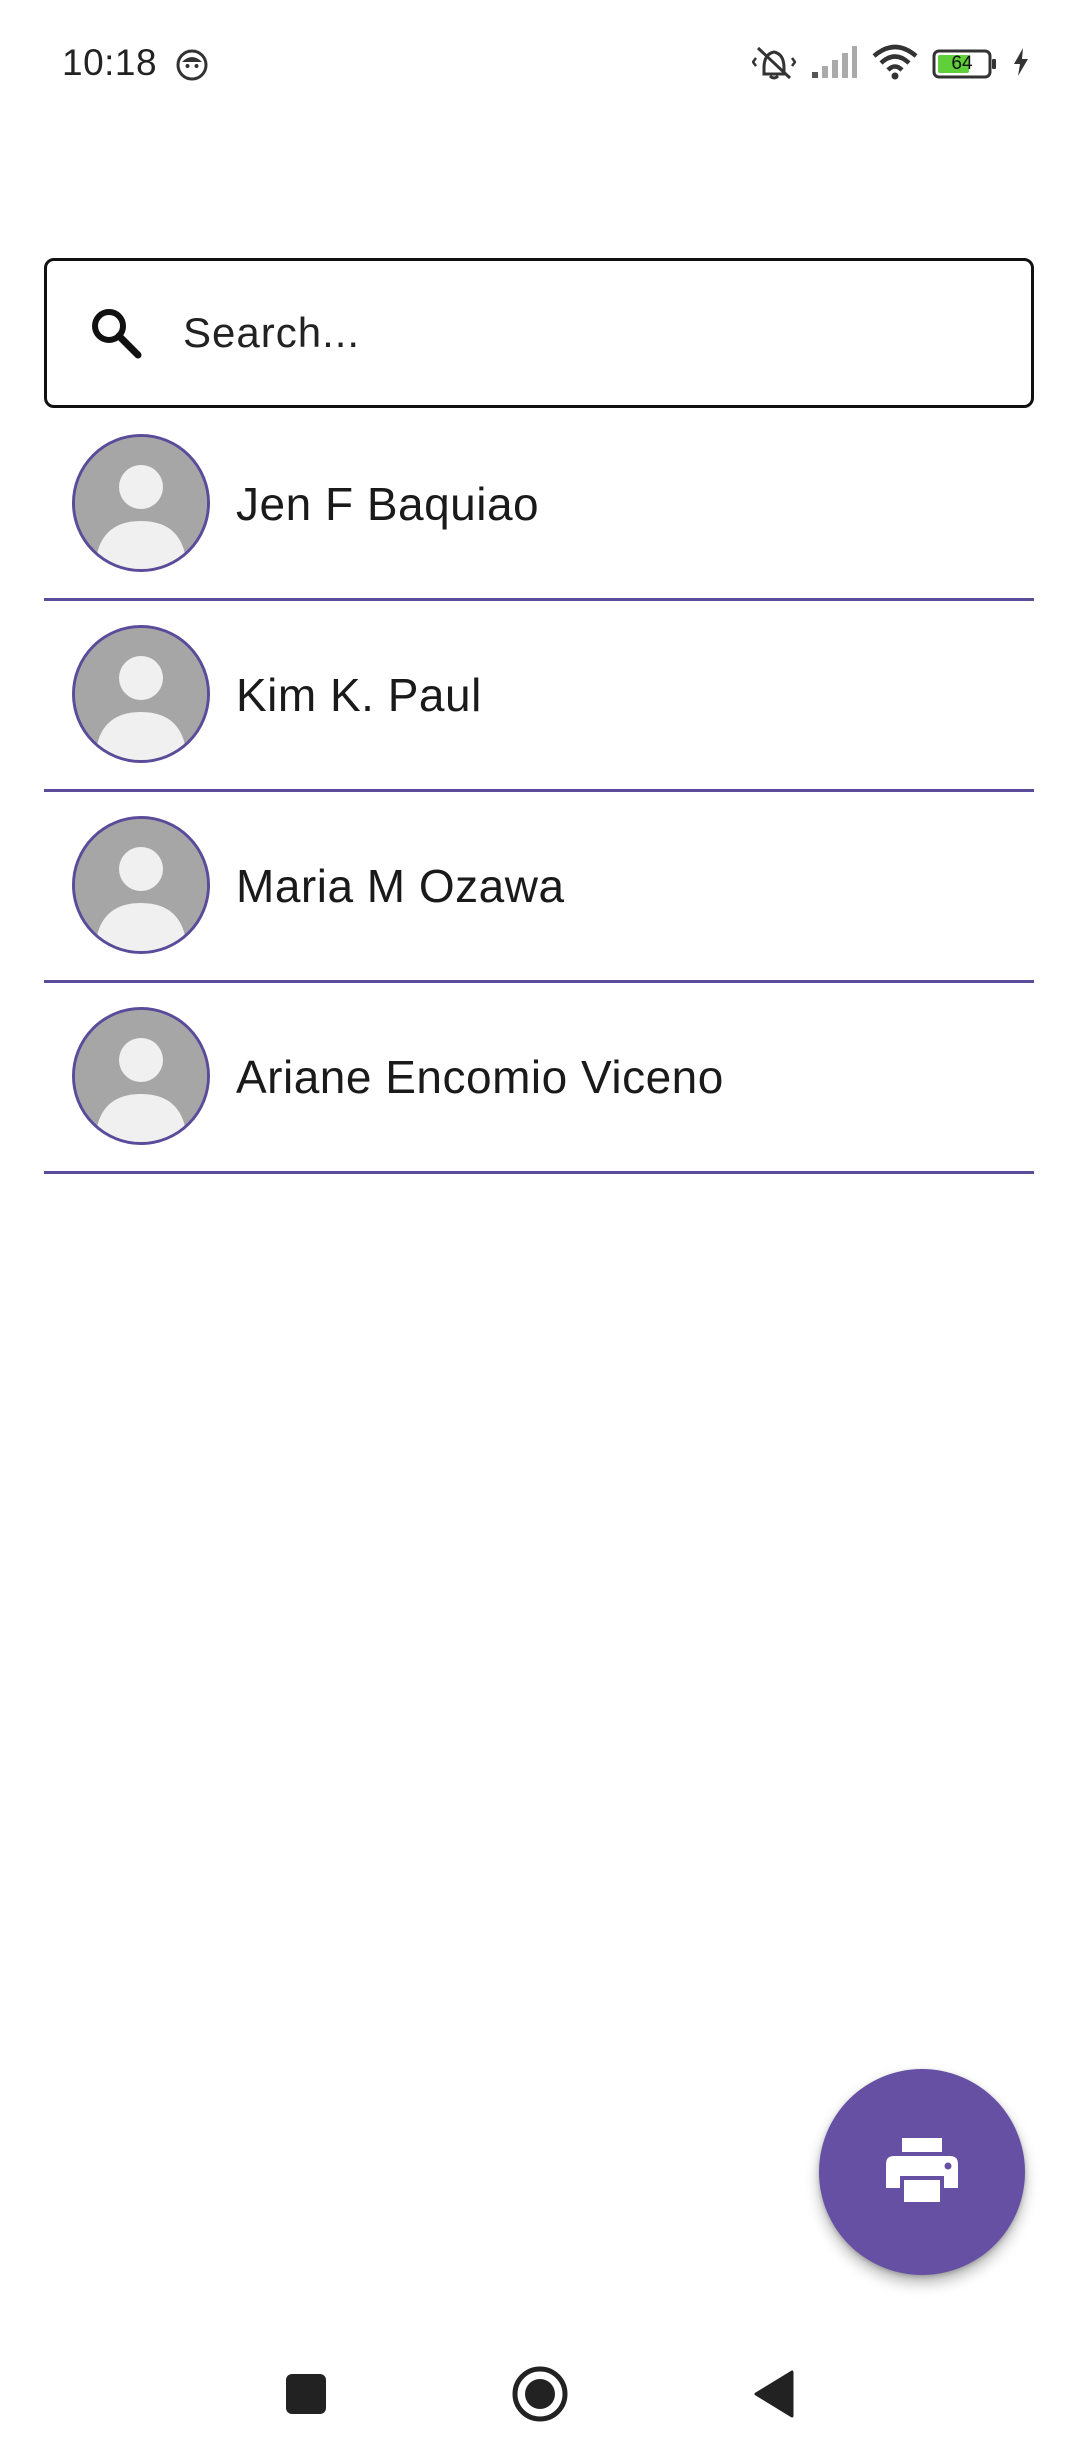 Image resolution: width=1080 pixels, height=2460 pixels. I want to click on list-item: Jen F Baquiao, so click(539, 505).